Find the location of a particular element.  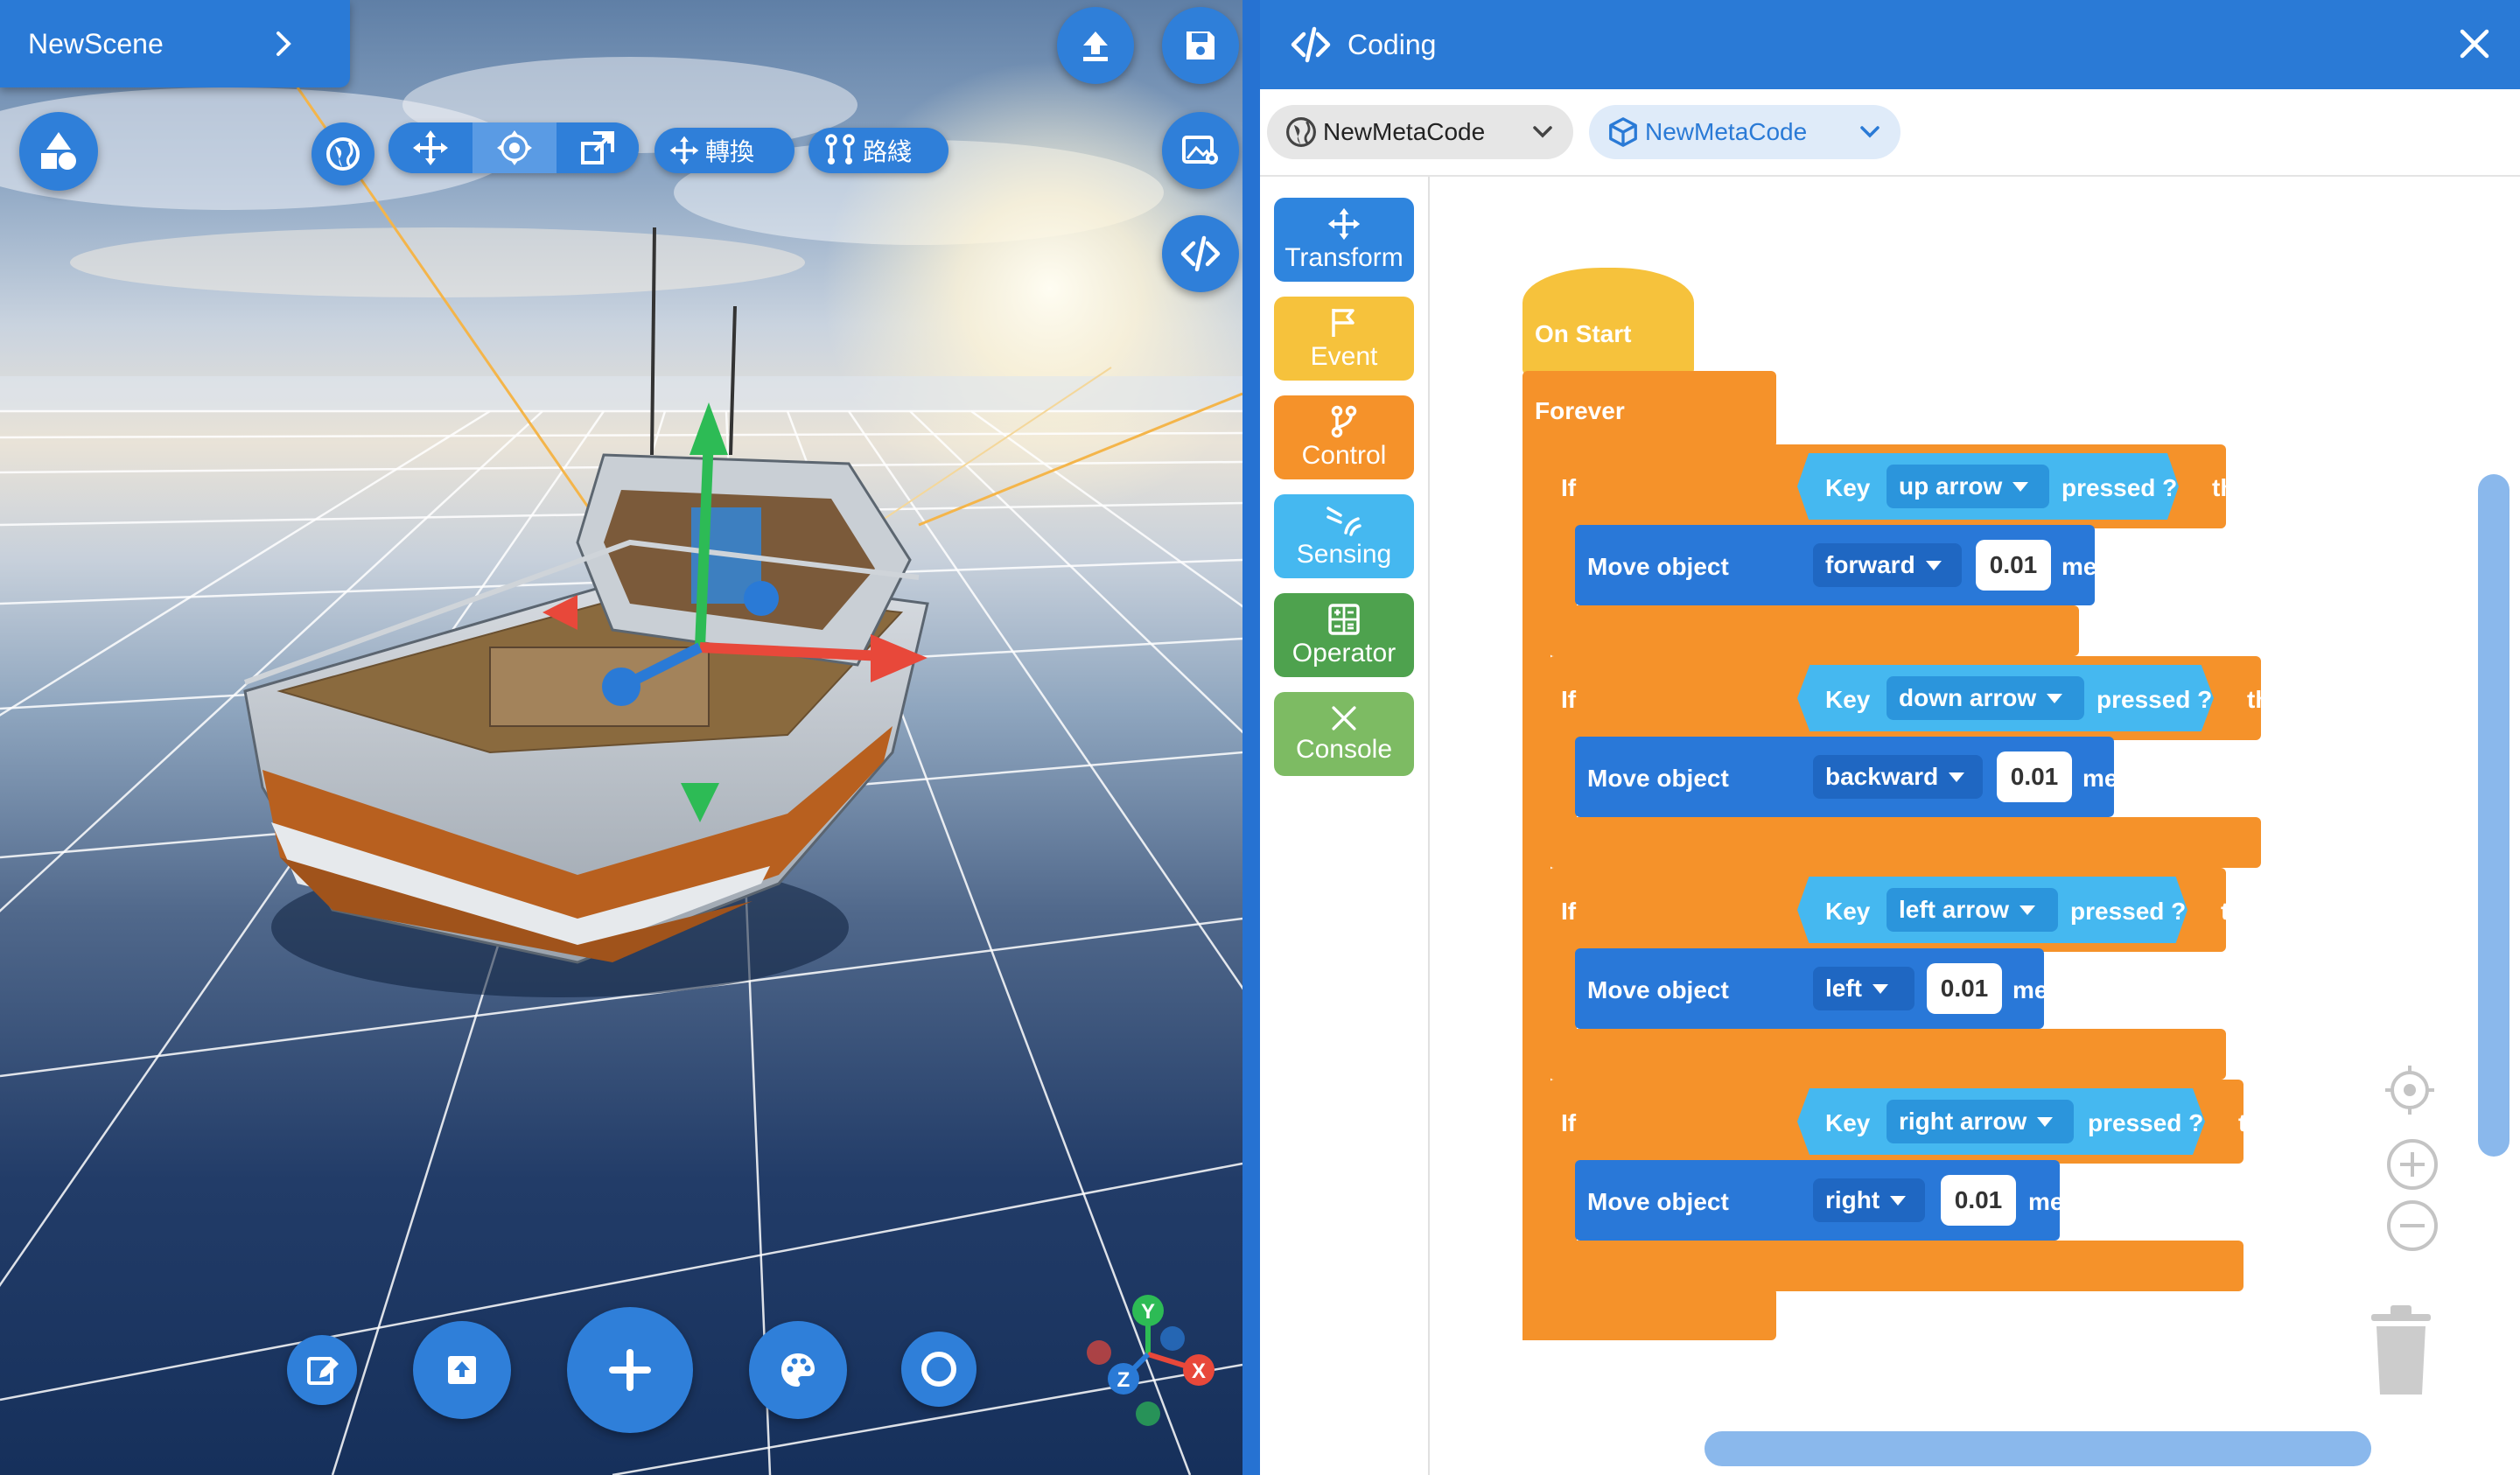

direction-select-value: forward is located at coordinates (1870, 564).